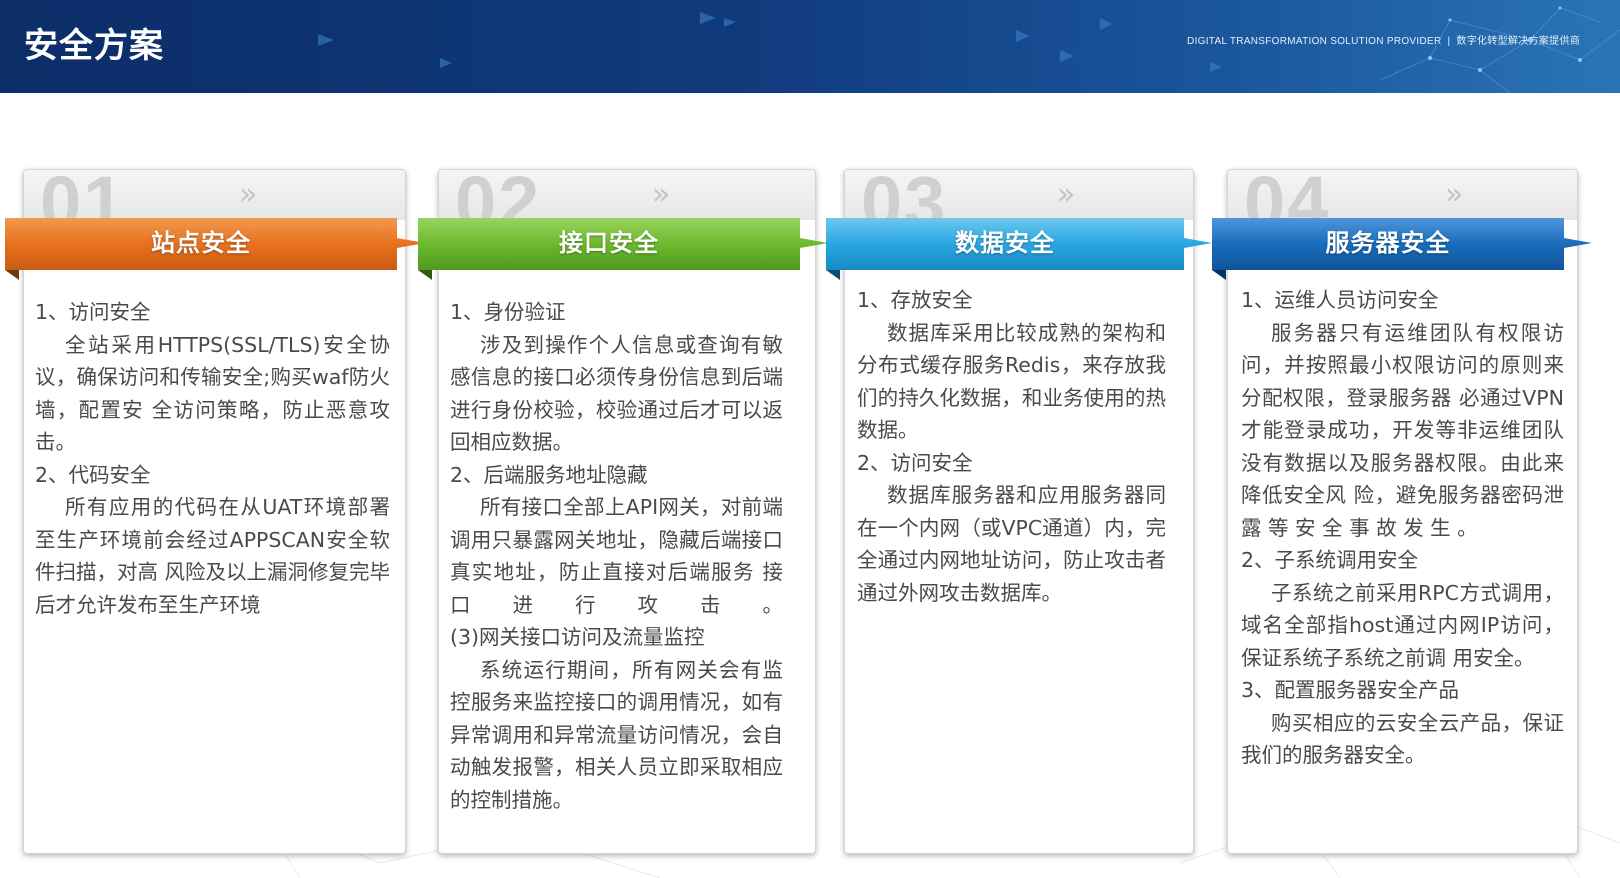 The image size is (1620, 878). Describe the element at coordinates (609, 243) in the screenshot. I see `card-title: 接口安全` at that location.